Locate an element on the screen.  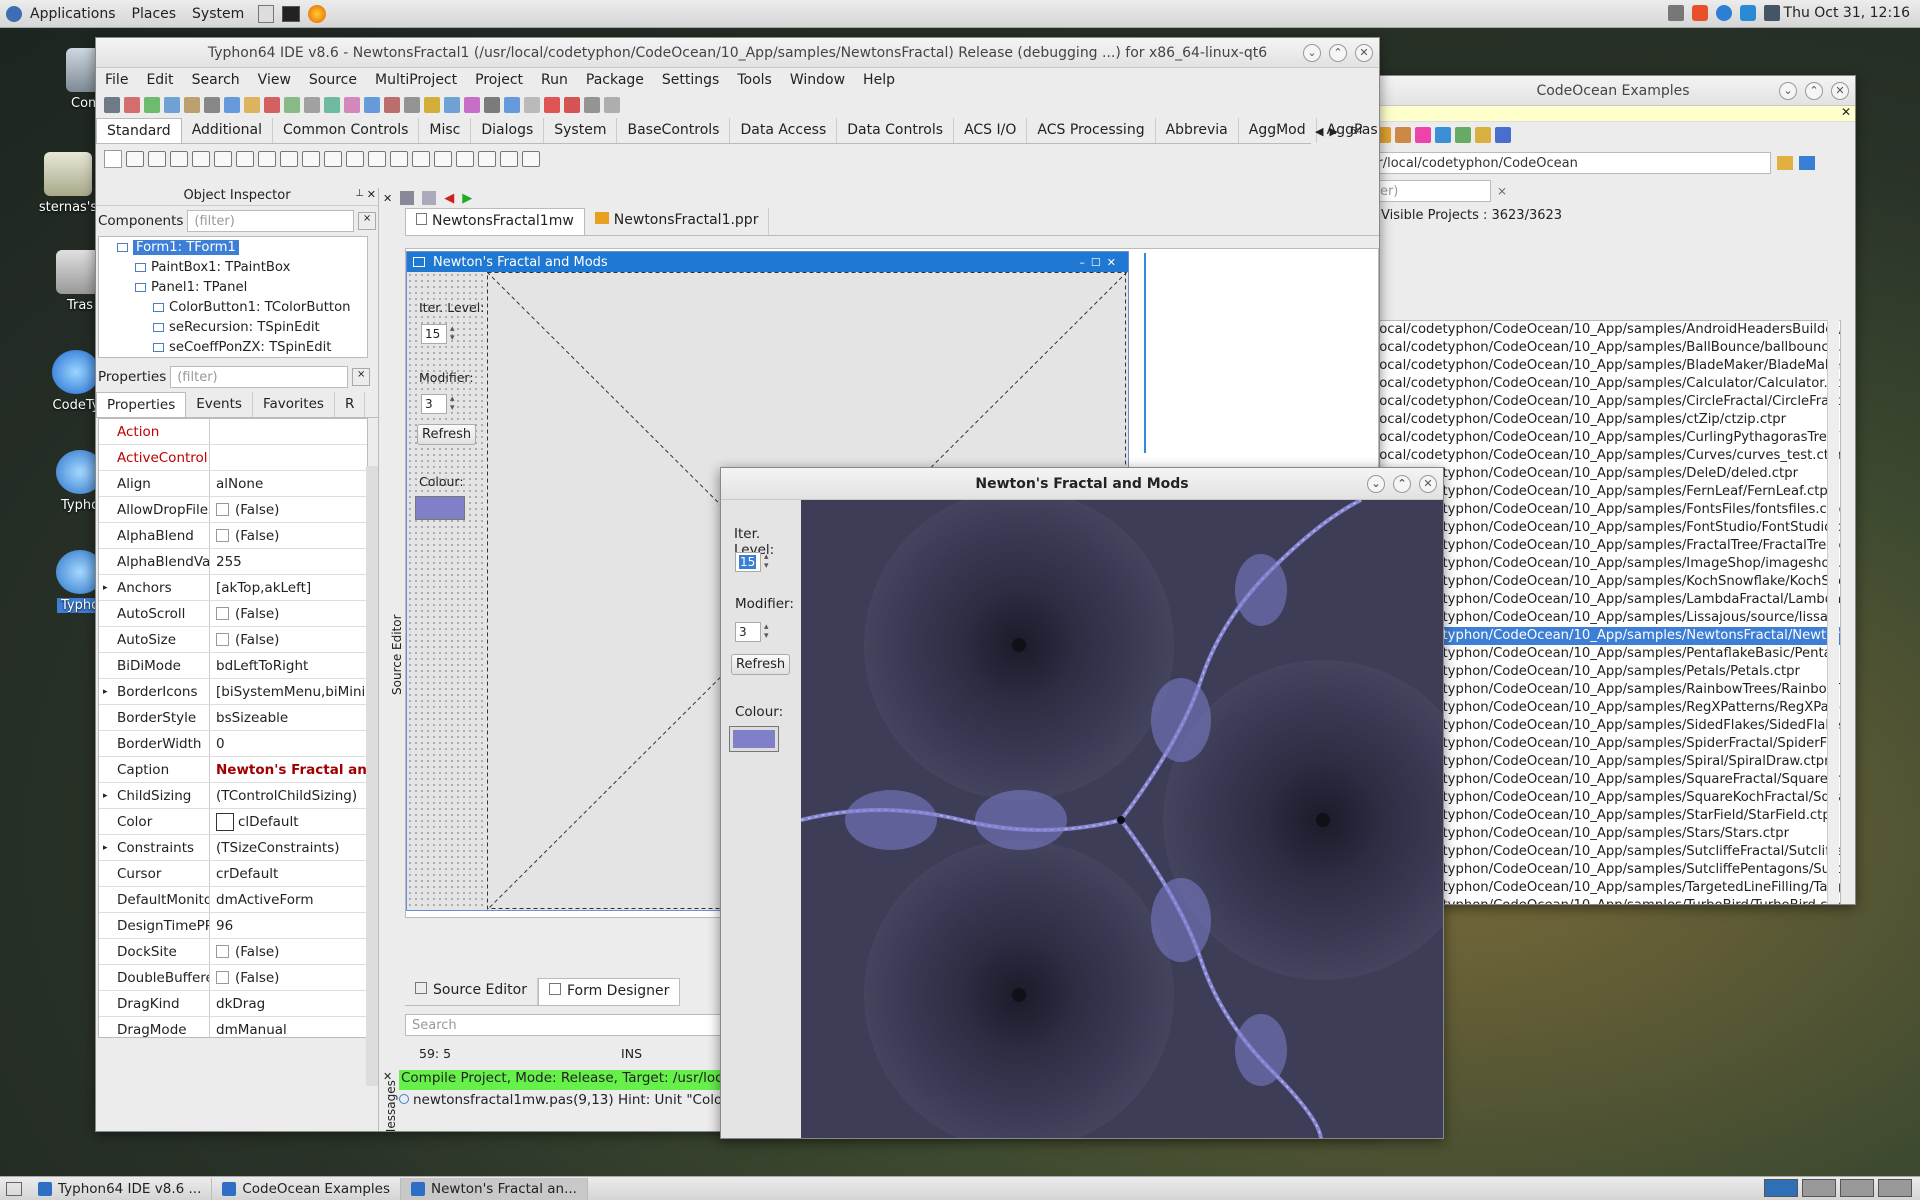
property-row: DoubleBuffered (False) is located at coordinates (233, 978).